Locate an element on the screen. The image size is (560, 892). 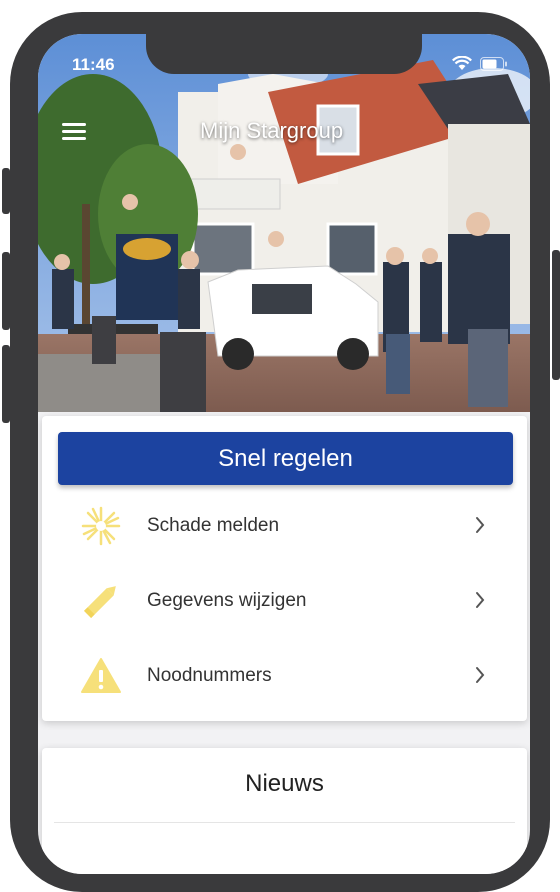
burst-icon is located at coordinates (101, 526).